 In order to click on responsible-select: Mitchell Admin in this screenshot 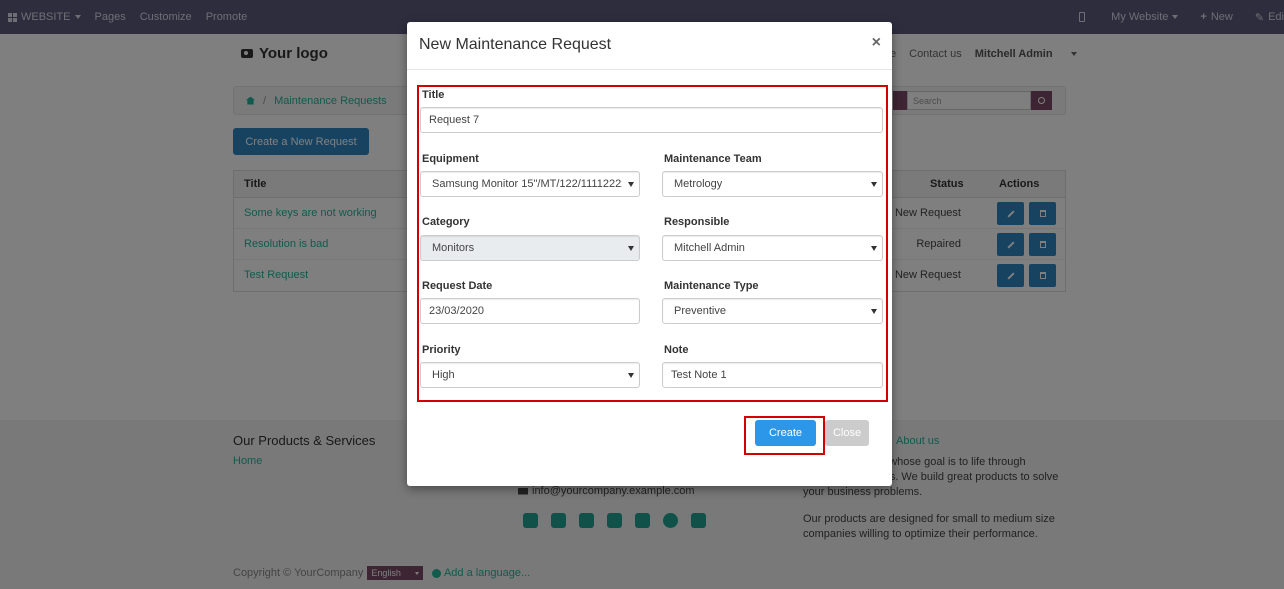, I will do `click(772, 248)`.